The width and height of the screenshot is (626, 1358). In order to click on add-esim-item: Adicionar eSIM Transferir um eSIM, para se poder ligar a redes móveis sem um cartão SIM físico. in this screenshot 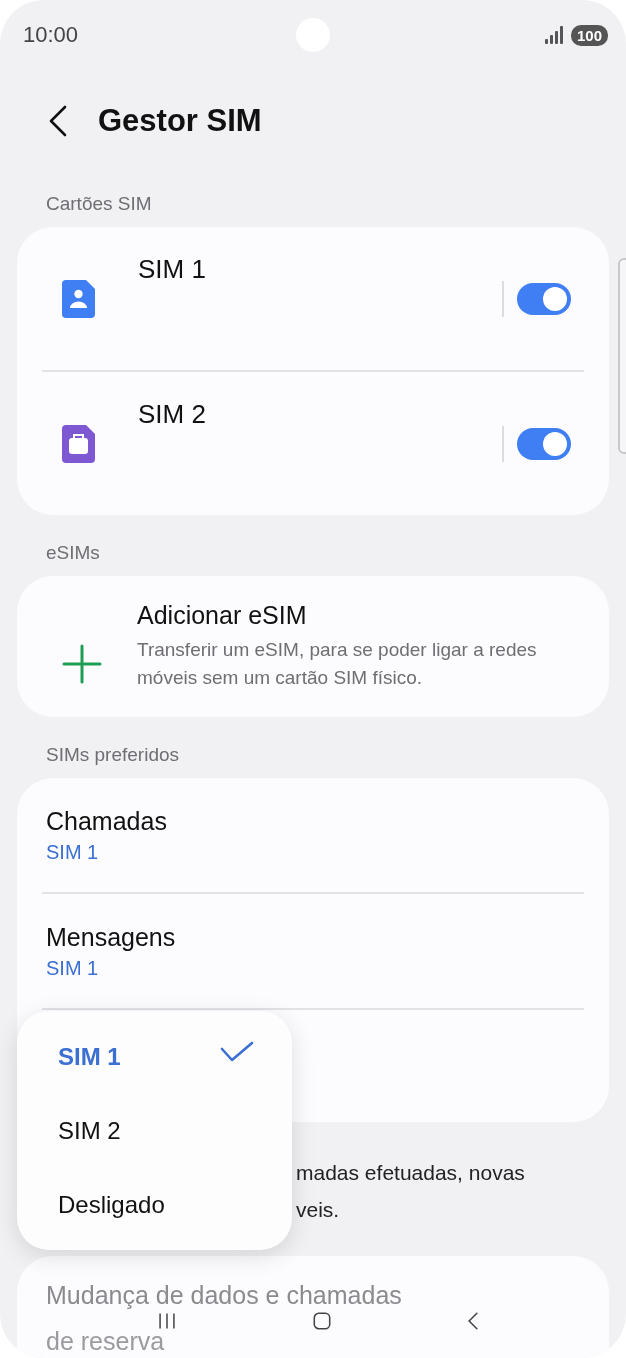, I will do `click(313, 646)`.